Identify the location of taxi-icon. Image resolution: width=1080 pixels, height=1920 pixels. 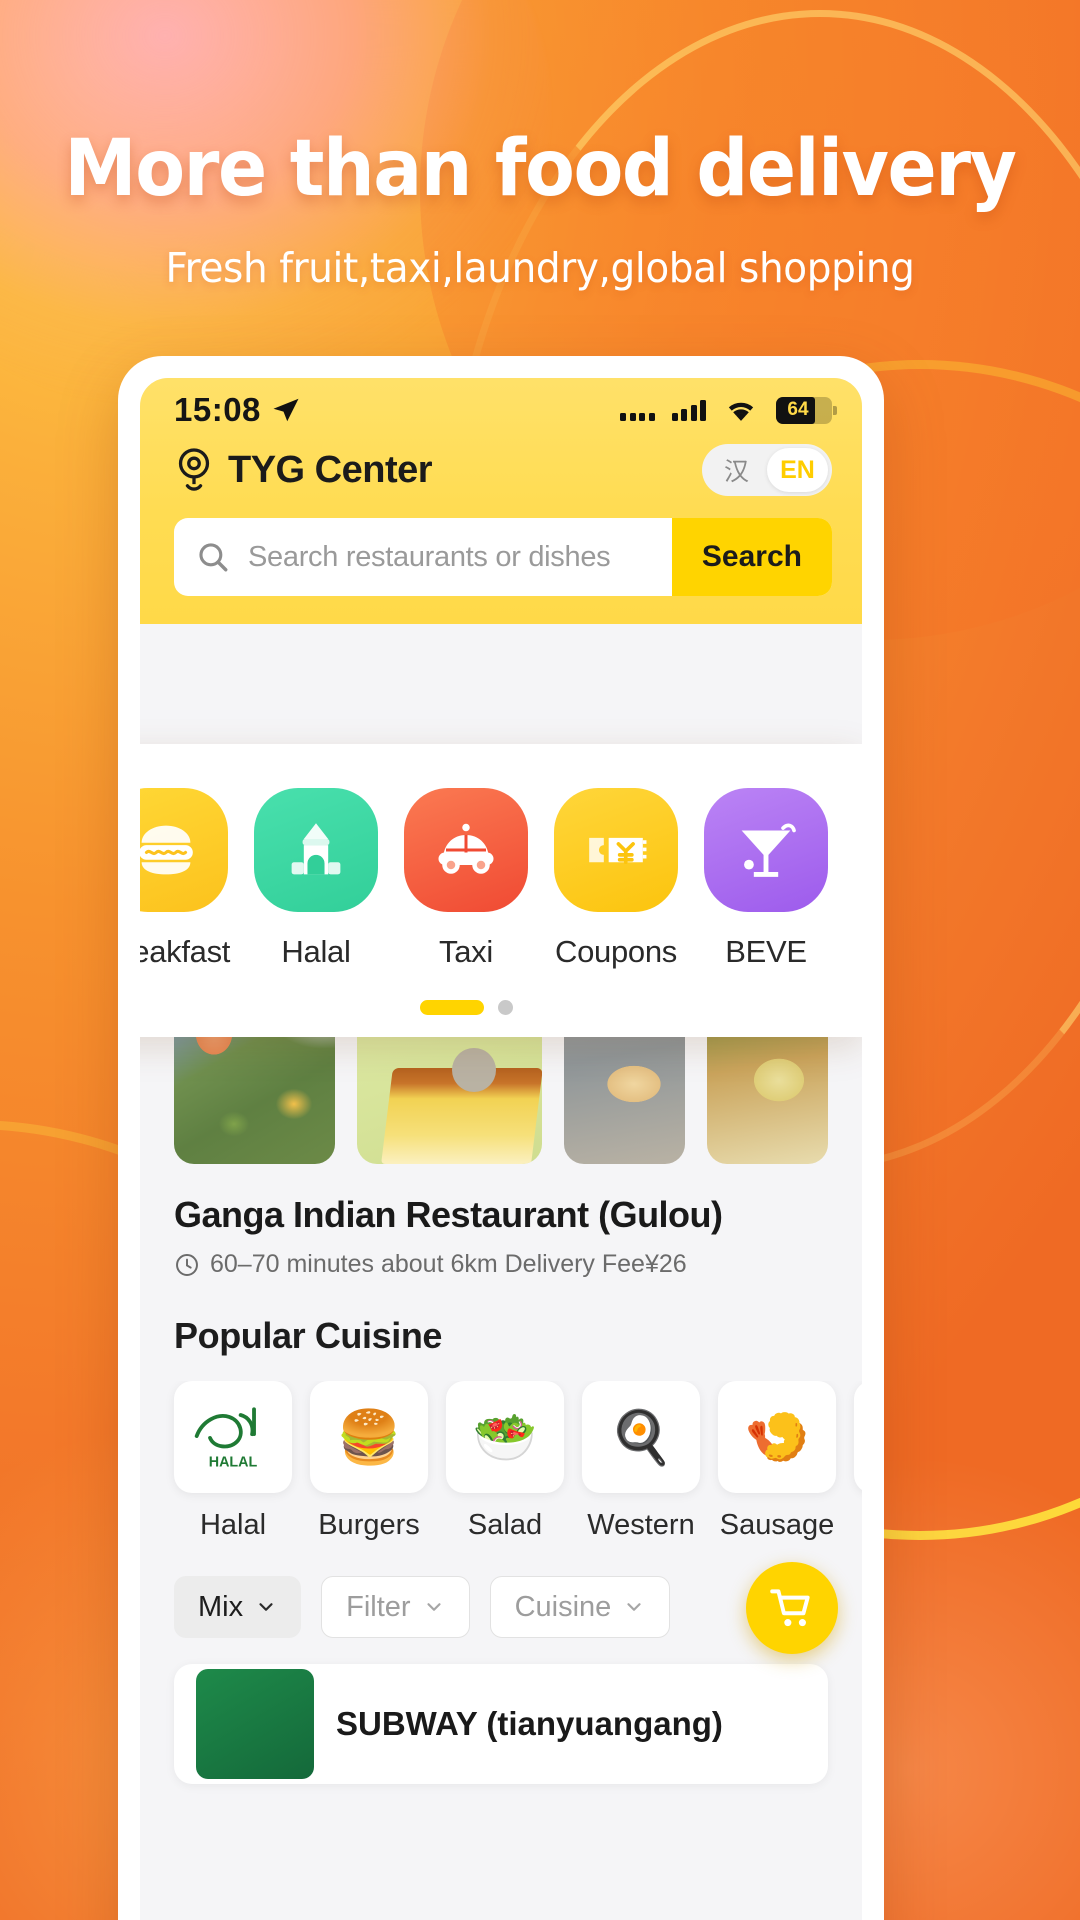
(466, 850).